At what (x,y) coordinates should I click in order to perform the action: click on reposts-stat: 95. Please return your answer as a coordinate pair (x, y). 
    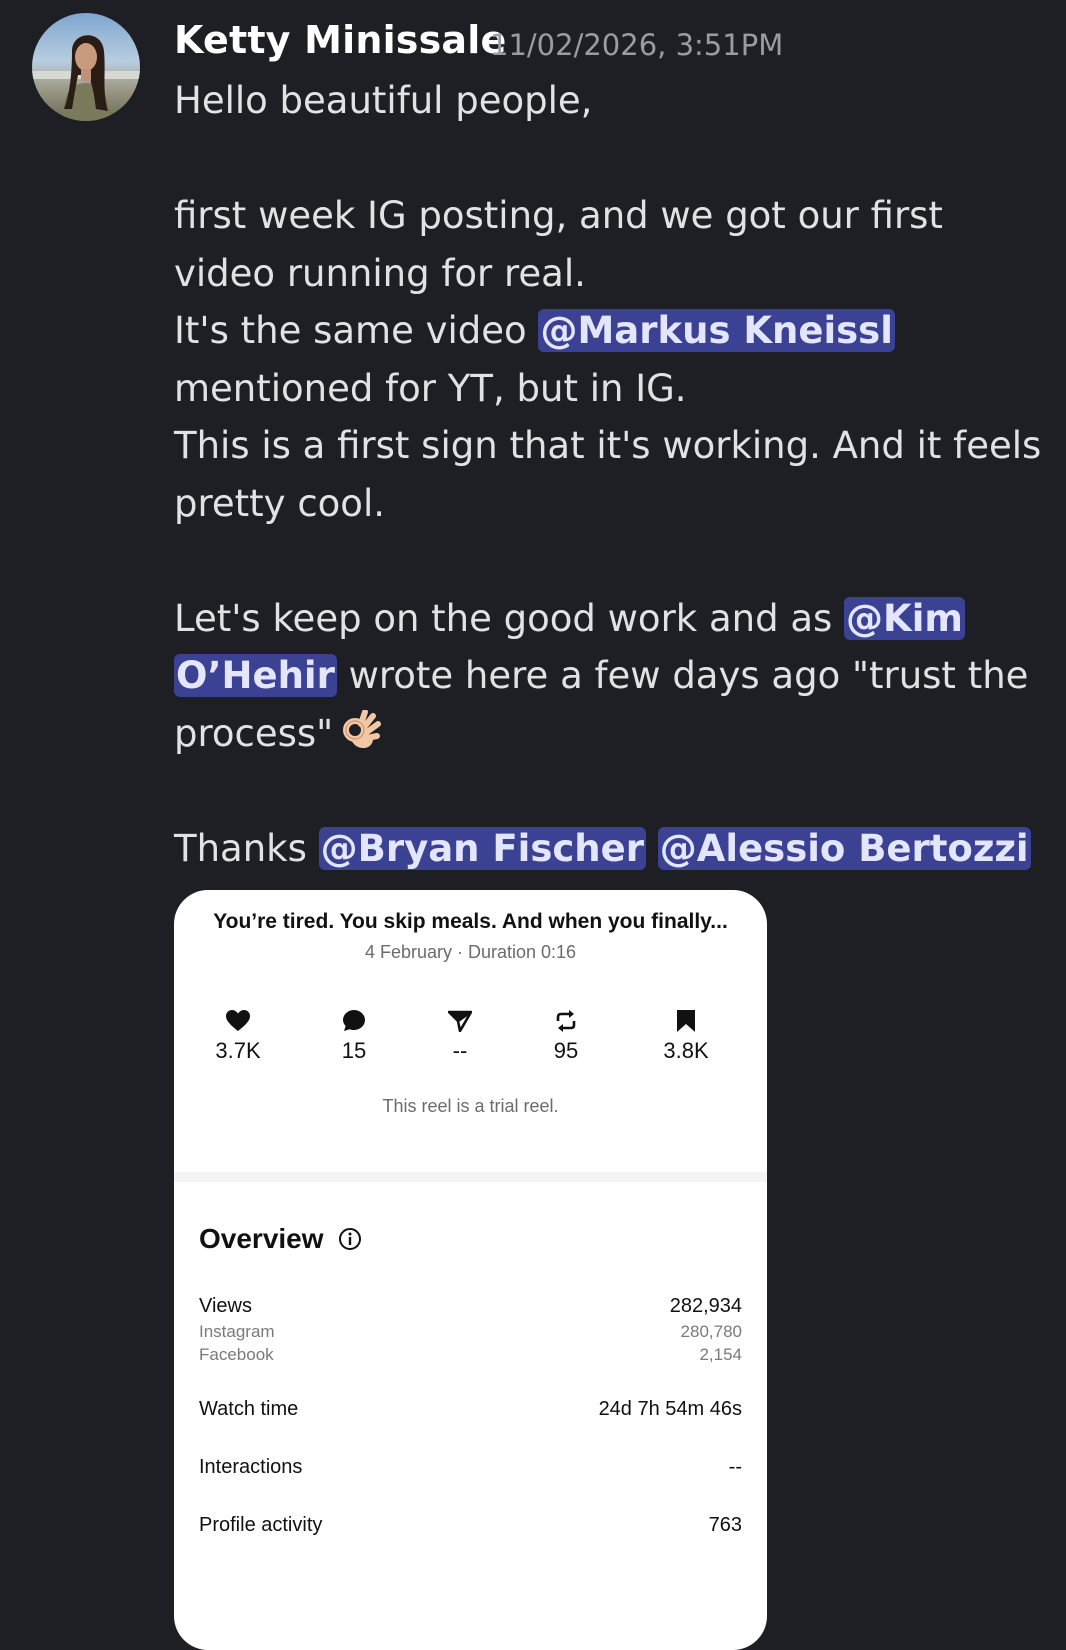
    Looking at the image, I should click on (566, 1036).